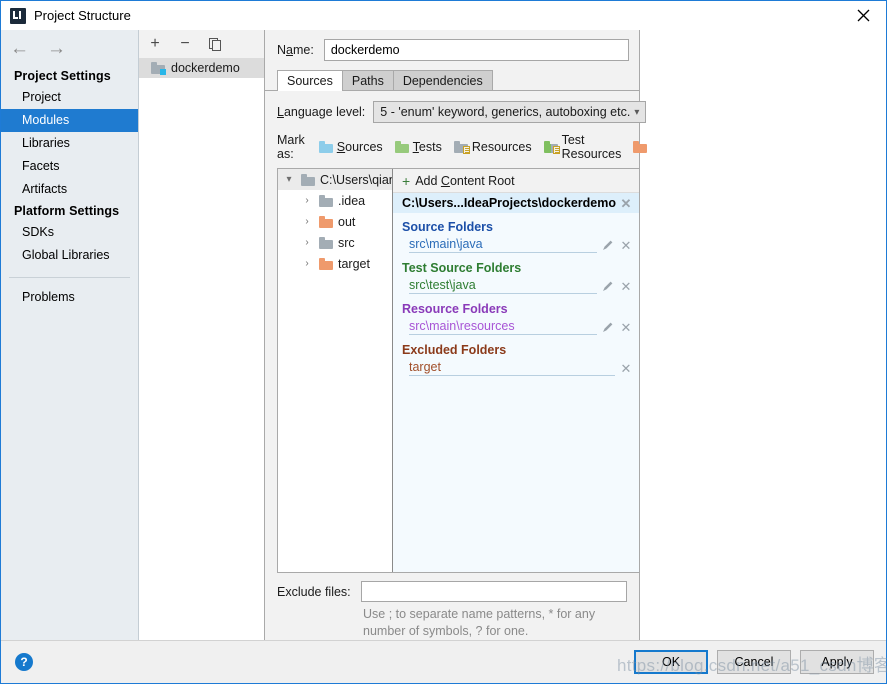 This screenshot has height=684, width=887. Describe the element at coordinates (69, 255) in the screenshot. I see `sidebar-item-global-libraries: Global Libraries` at that location.